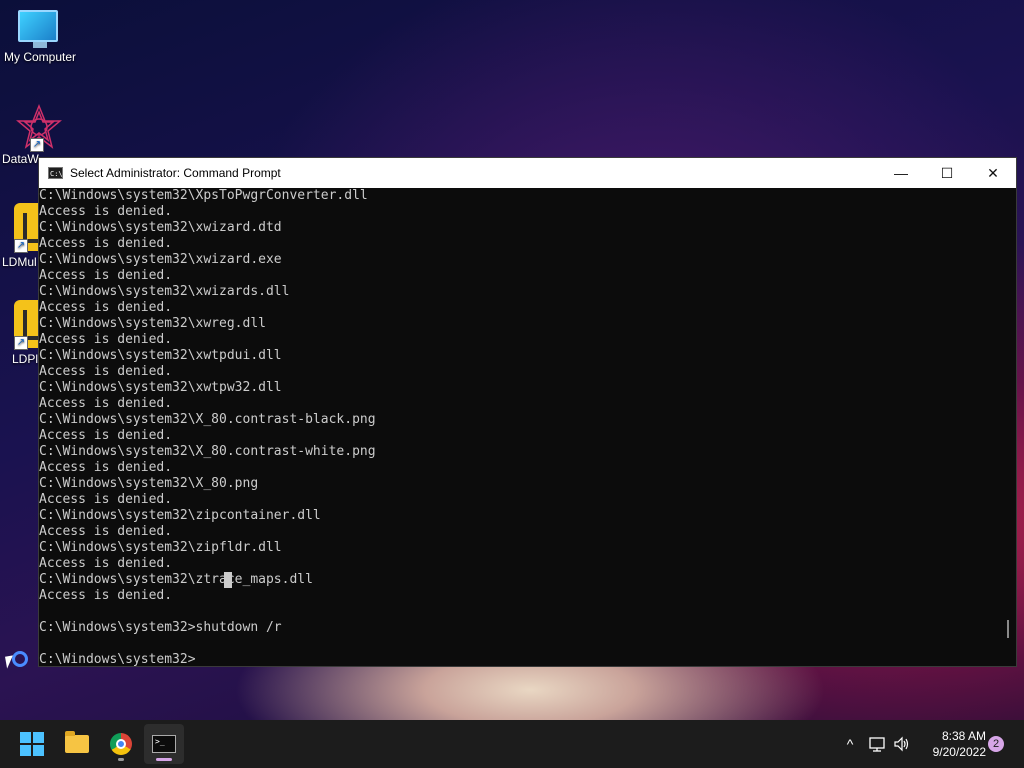 The image size is (1024, 768). What do you see at coordinates (160, 547) in the screenshot?
I see `console-line: C:\Windows\system32\zipfldr.dll` at bounding box center [160, 547].